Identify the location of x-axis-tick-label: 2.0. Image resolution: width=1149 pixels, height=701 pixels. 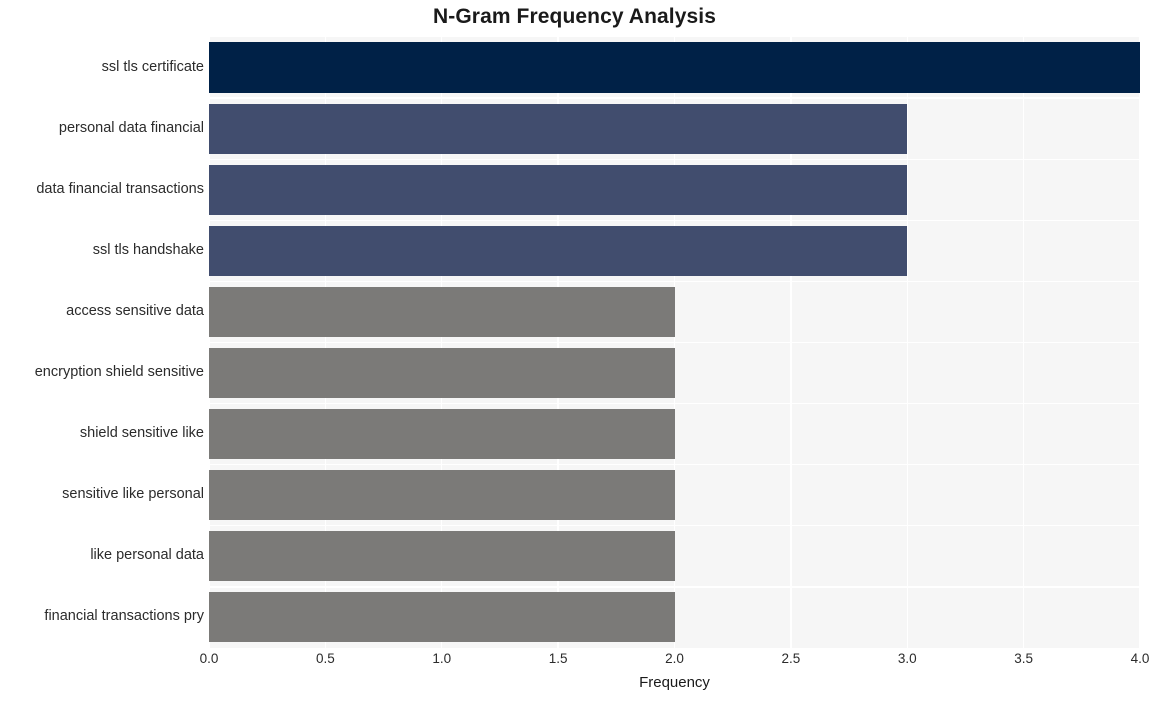
(674, 658).